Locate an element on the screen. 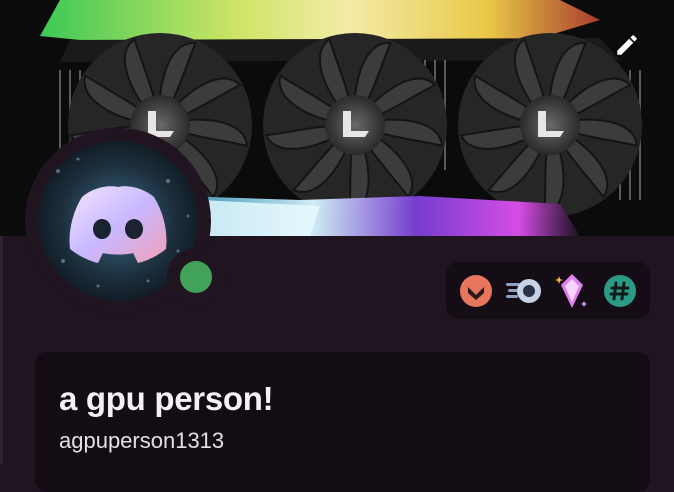 The image size is (674, 492). avatar-frame is located at coordinates (125, 221).